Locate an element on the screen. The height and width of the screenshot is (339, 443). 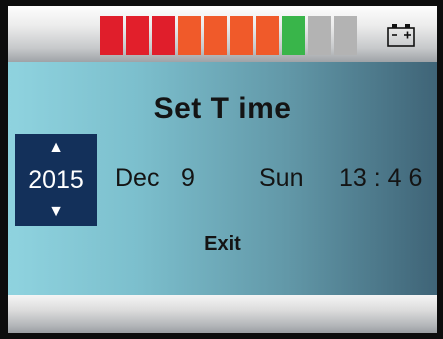
up-arrow-icon: ▲ is located at coordinates (56, 148).